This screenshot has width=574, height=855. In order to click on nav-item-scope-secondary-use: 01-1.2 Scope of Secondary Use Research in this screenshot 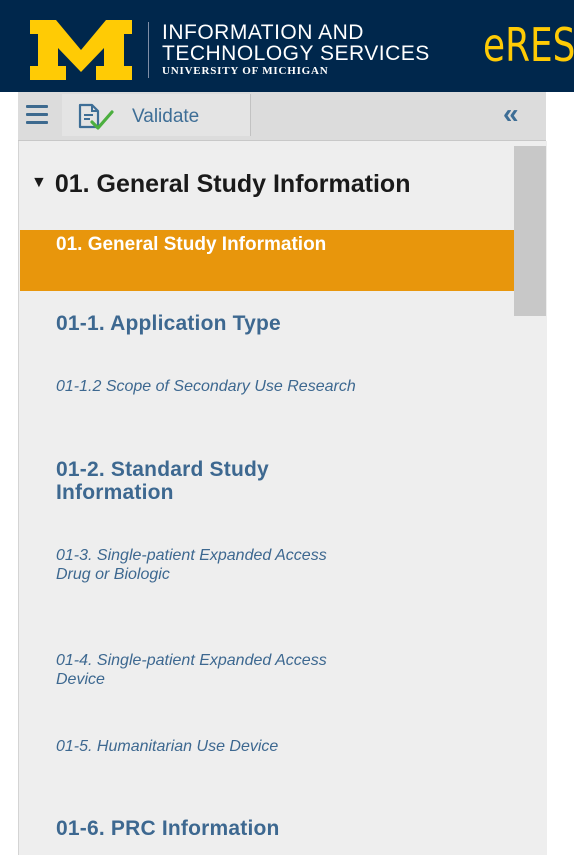, I will do `click(206, 386)`.